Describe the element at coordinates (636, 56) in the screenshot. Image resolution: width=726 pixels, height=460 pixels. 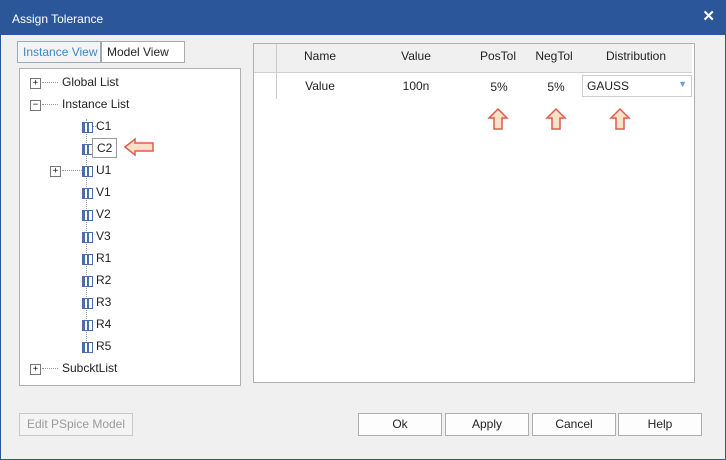
I see `column-header-distribution: Distribution` at that location.